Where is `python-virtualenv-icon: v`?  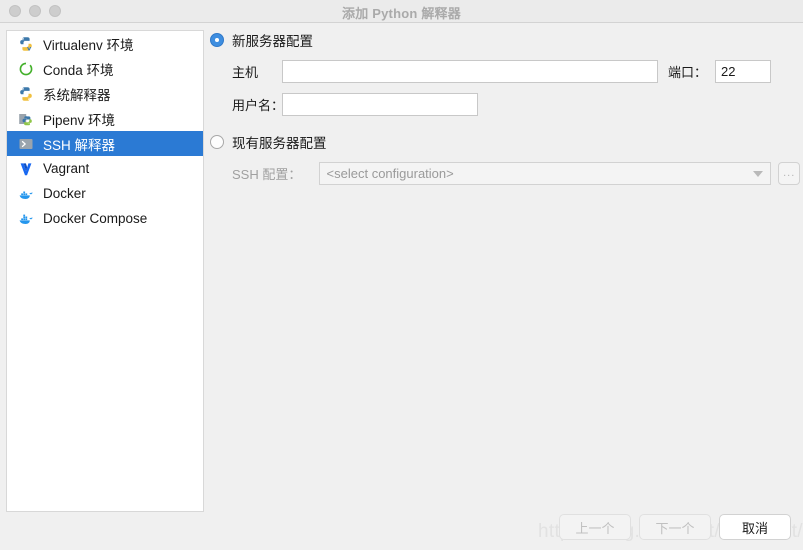
python-virtualenv-icon: v is located at coordinates (26, 44).